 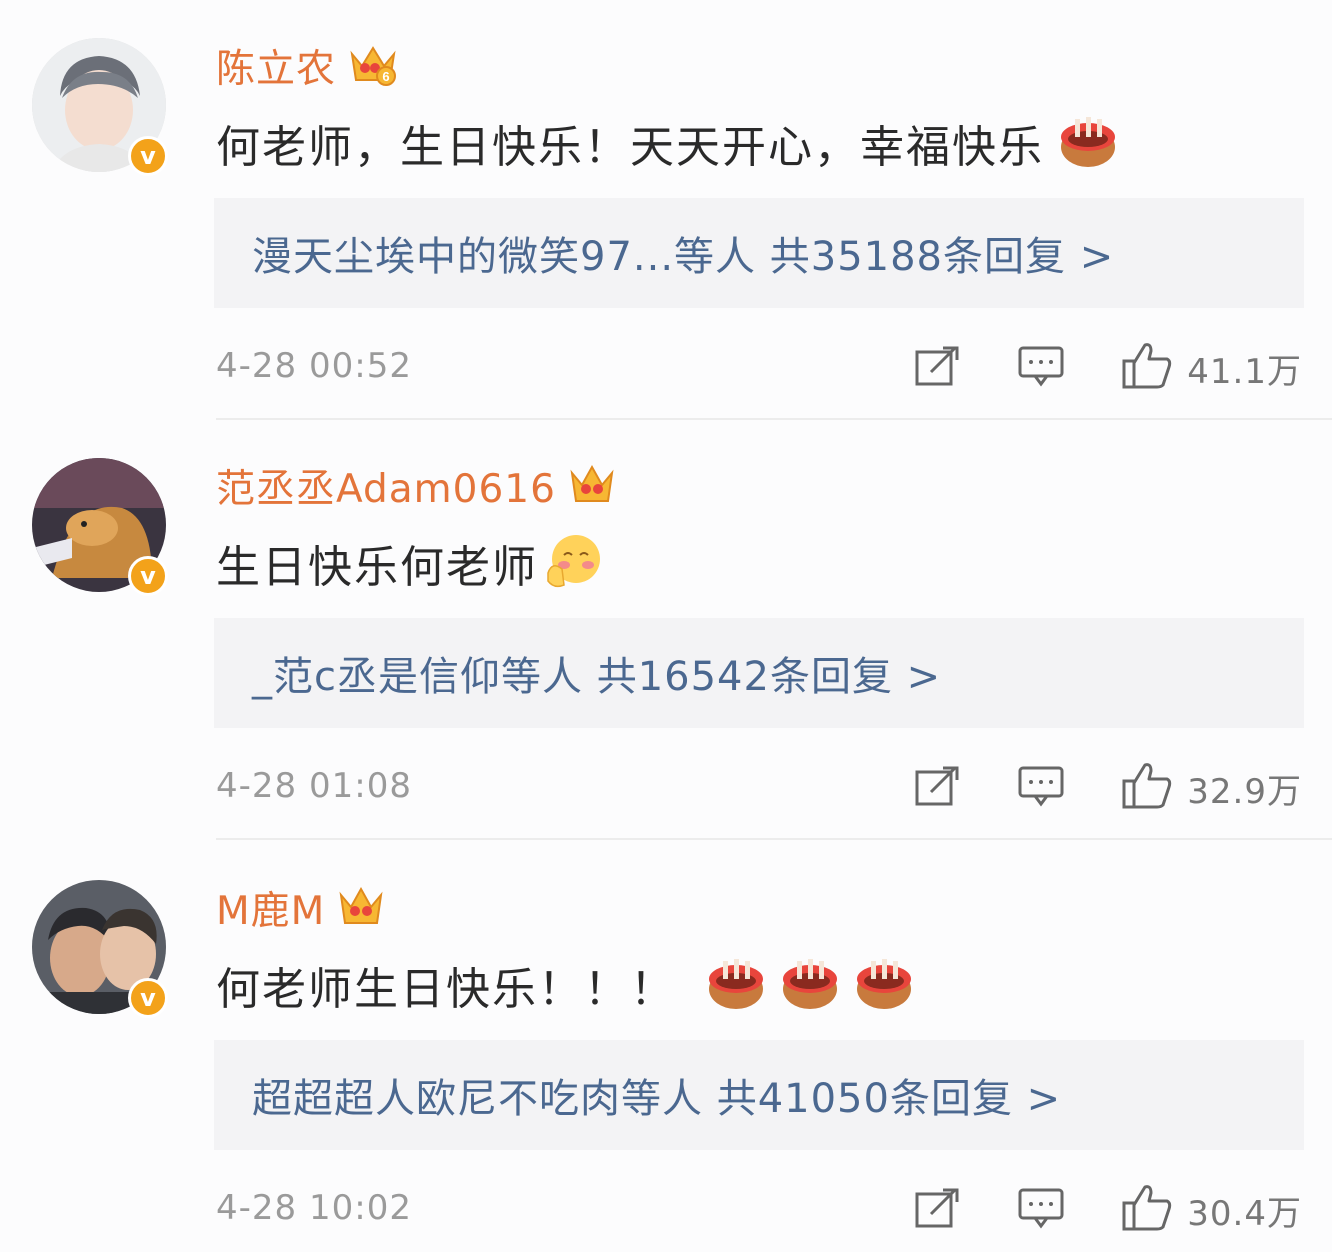 What do you see at coordinates (314, 366) in the screenshot?
I see `comment-time: 4-28 00:52` at bounding box center [314, 366].